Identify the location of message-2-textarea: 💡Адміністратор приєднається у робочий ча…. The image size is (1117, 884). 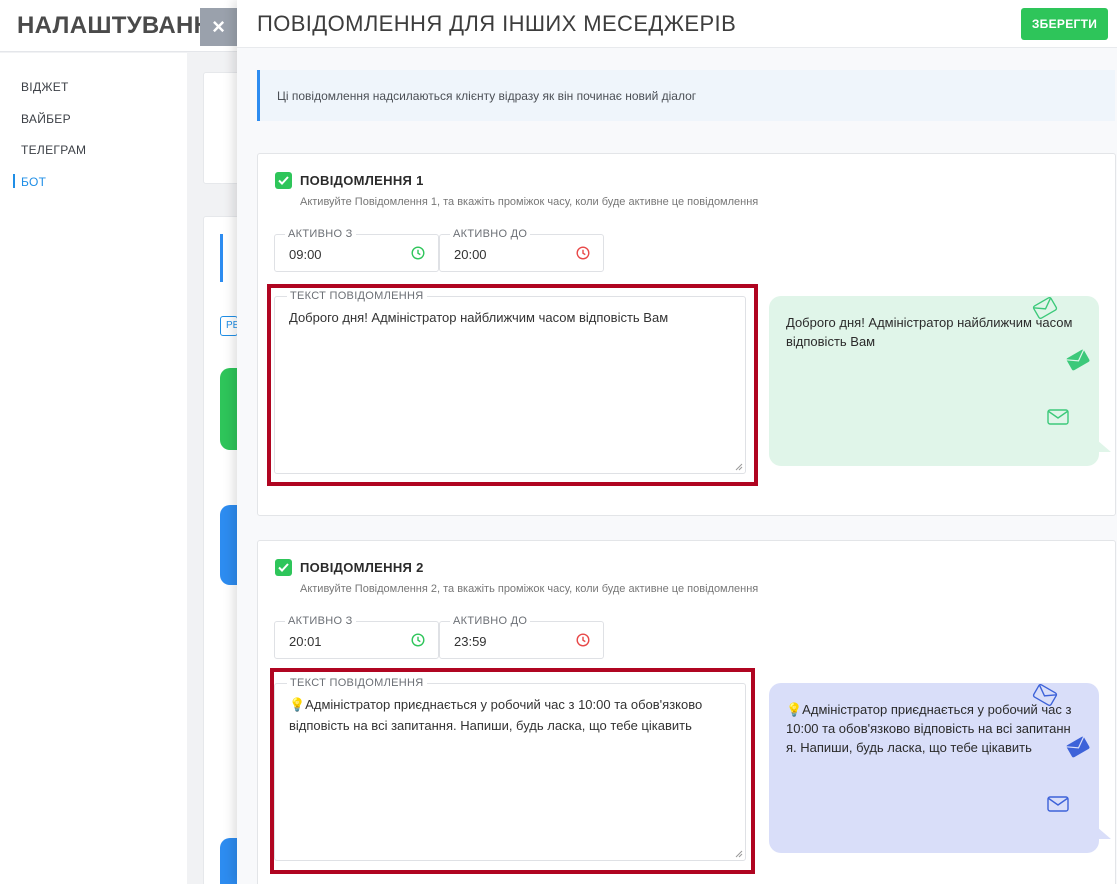
(511, 715).